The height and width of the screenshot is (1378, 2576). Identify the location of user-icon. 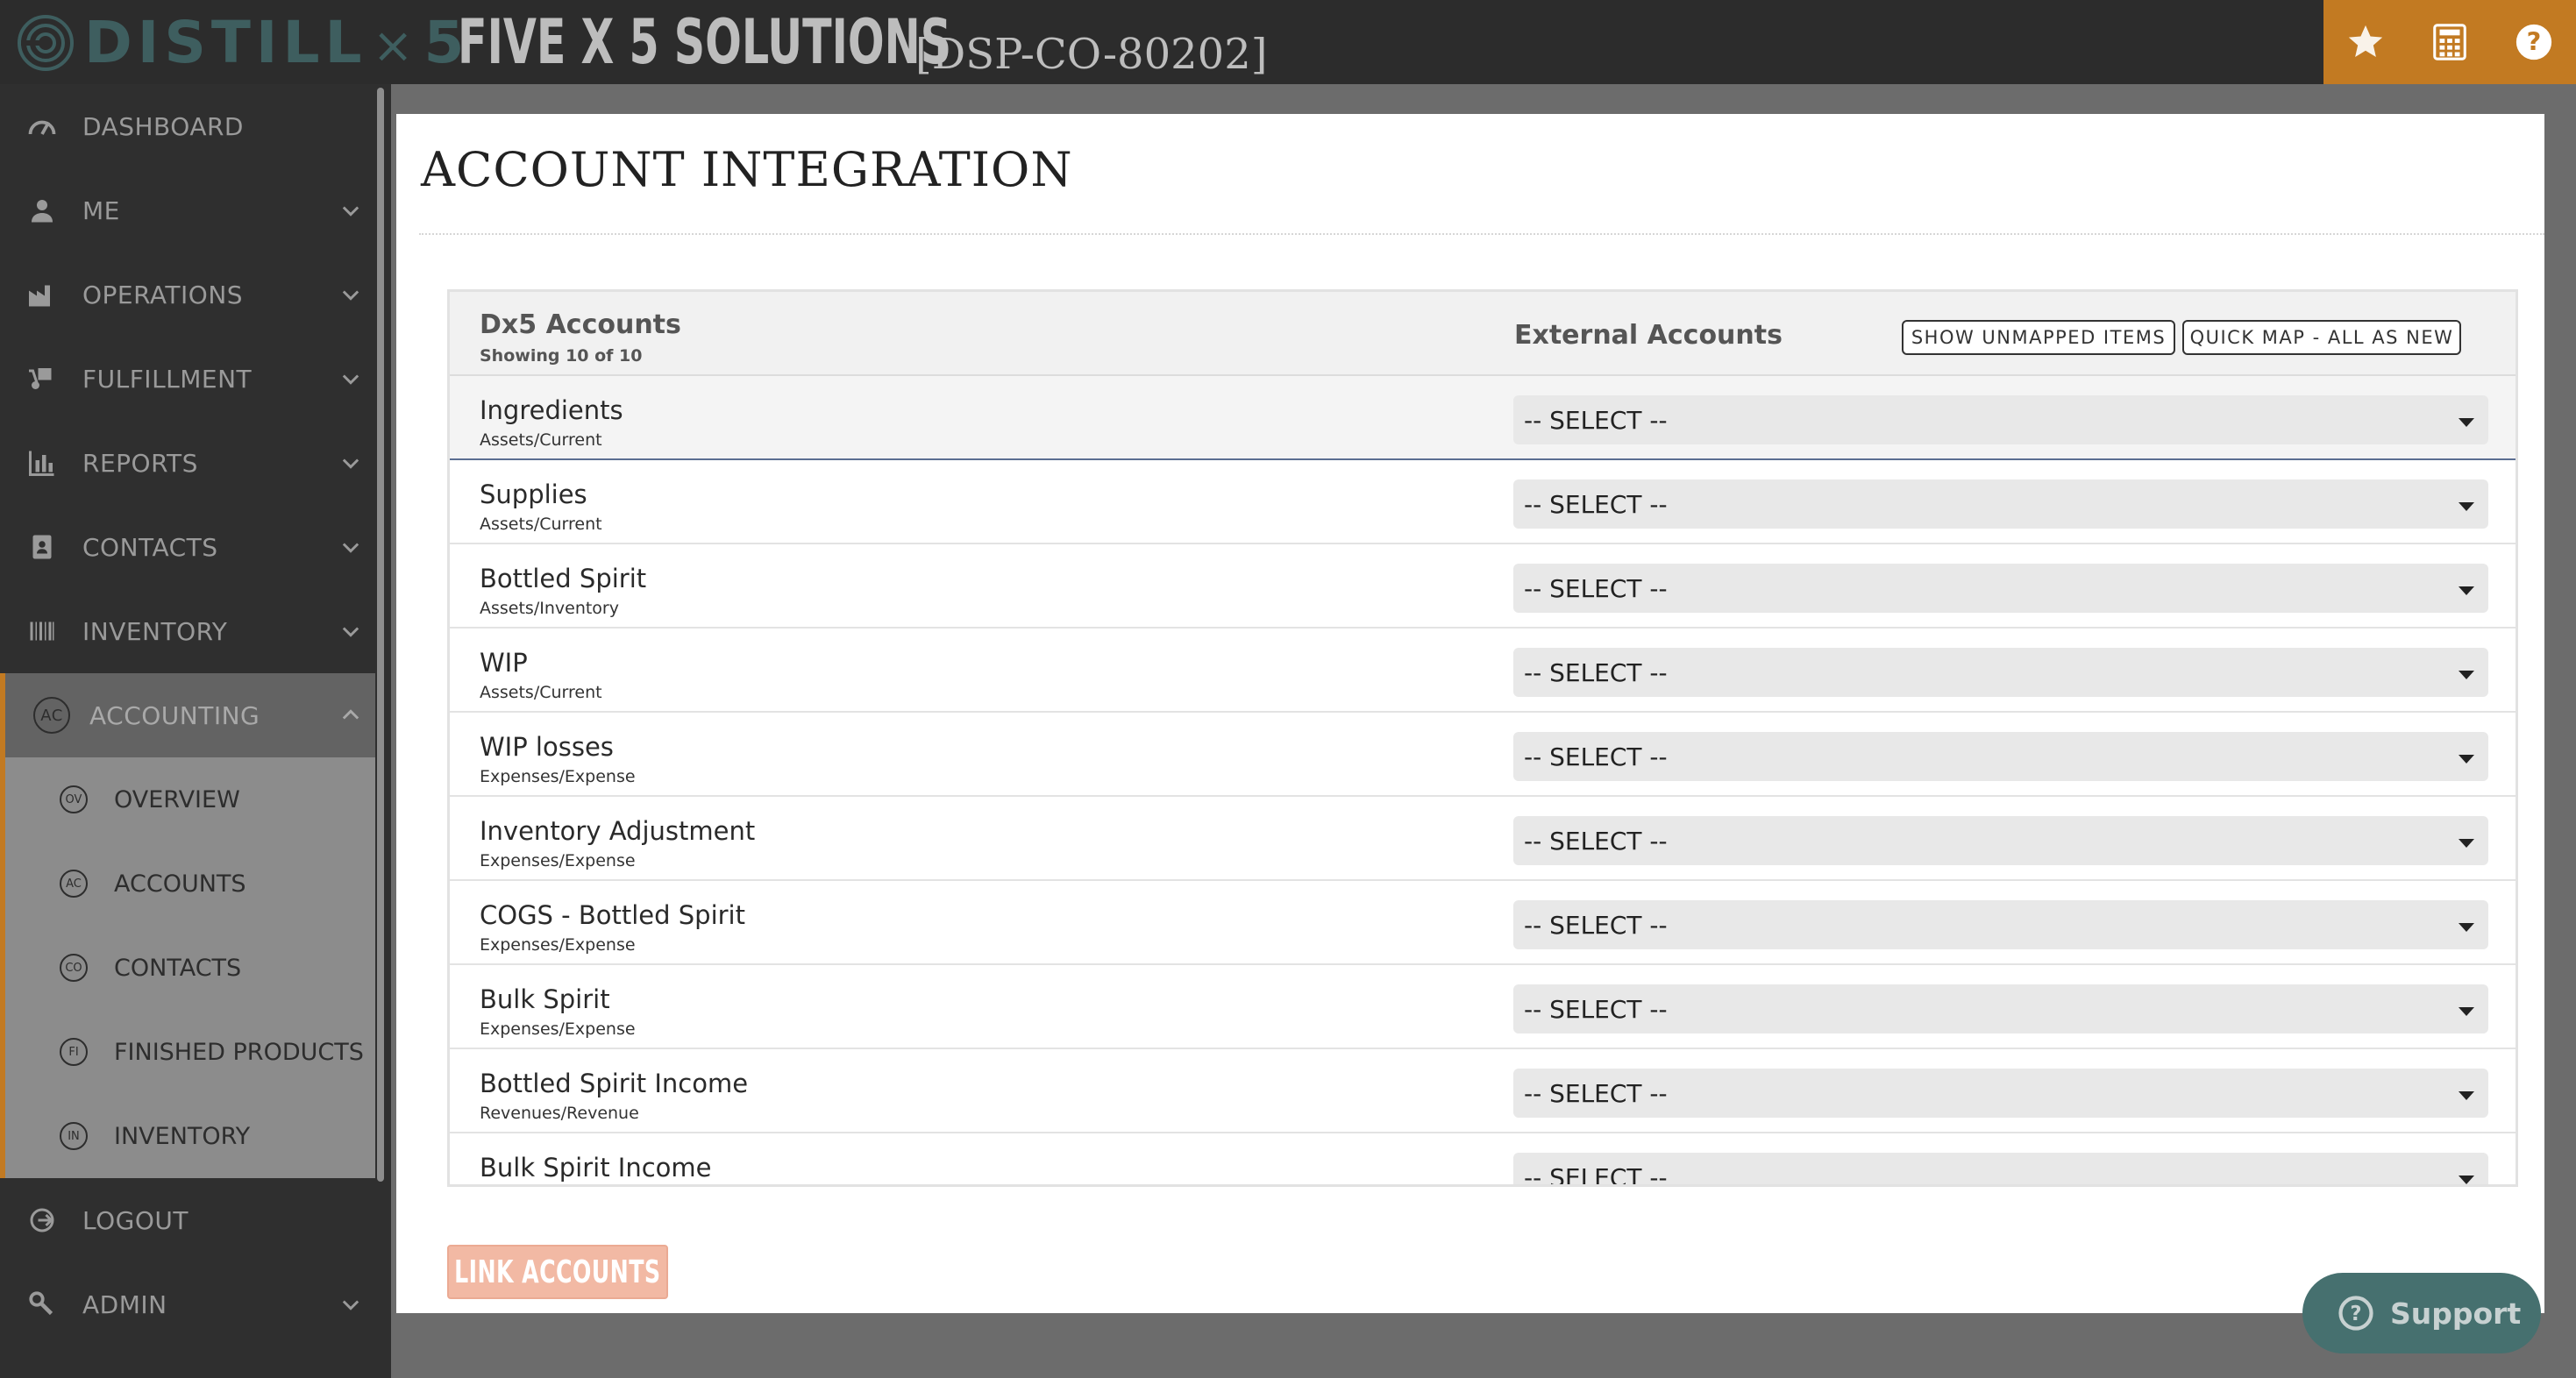
(42, 210).